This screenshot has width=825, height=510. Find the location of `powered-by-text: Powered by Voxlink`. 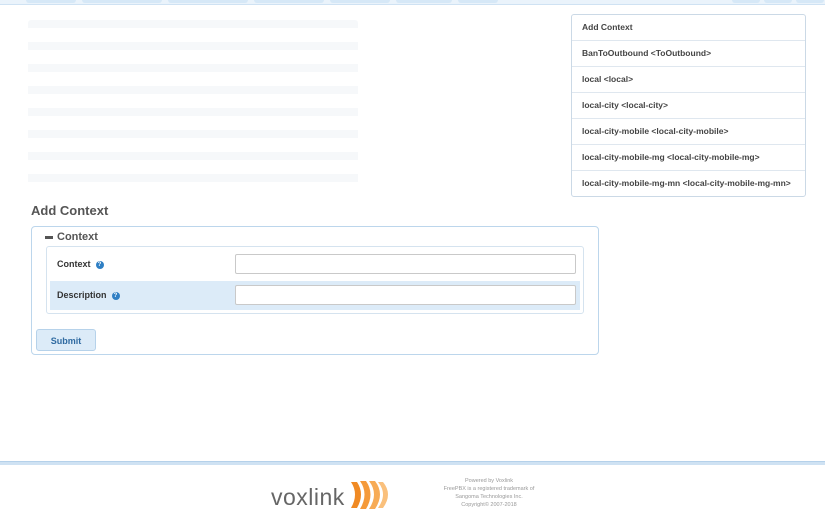

powered-by-text: Powered by Voxlink is located at coordinates (489, 481).